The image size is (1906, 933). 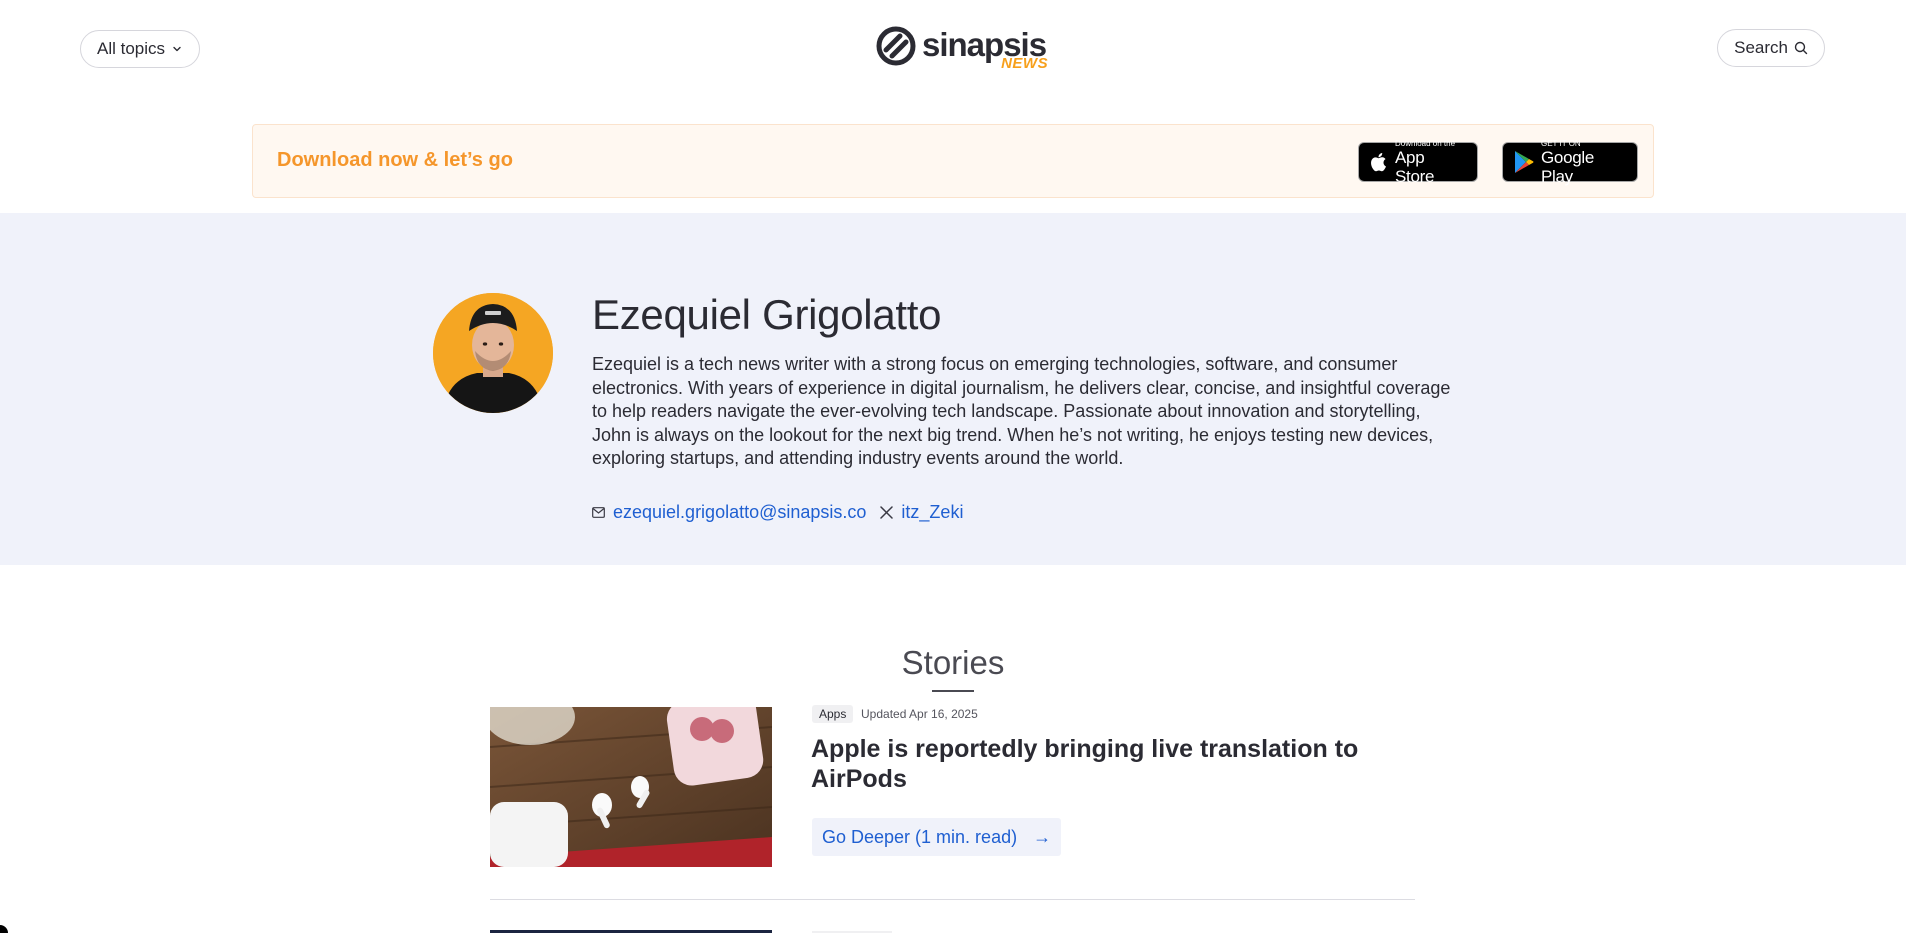 I want to click on x-logo-icon, so click(x=887, y=512).